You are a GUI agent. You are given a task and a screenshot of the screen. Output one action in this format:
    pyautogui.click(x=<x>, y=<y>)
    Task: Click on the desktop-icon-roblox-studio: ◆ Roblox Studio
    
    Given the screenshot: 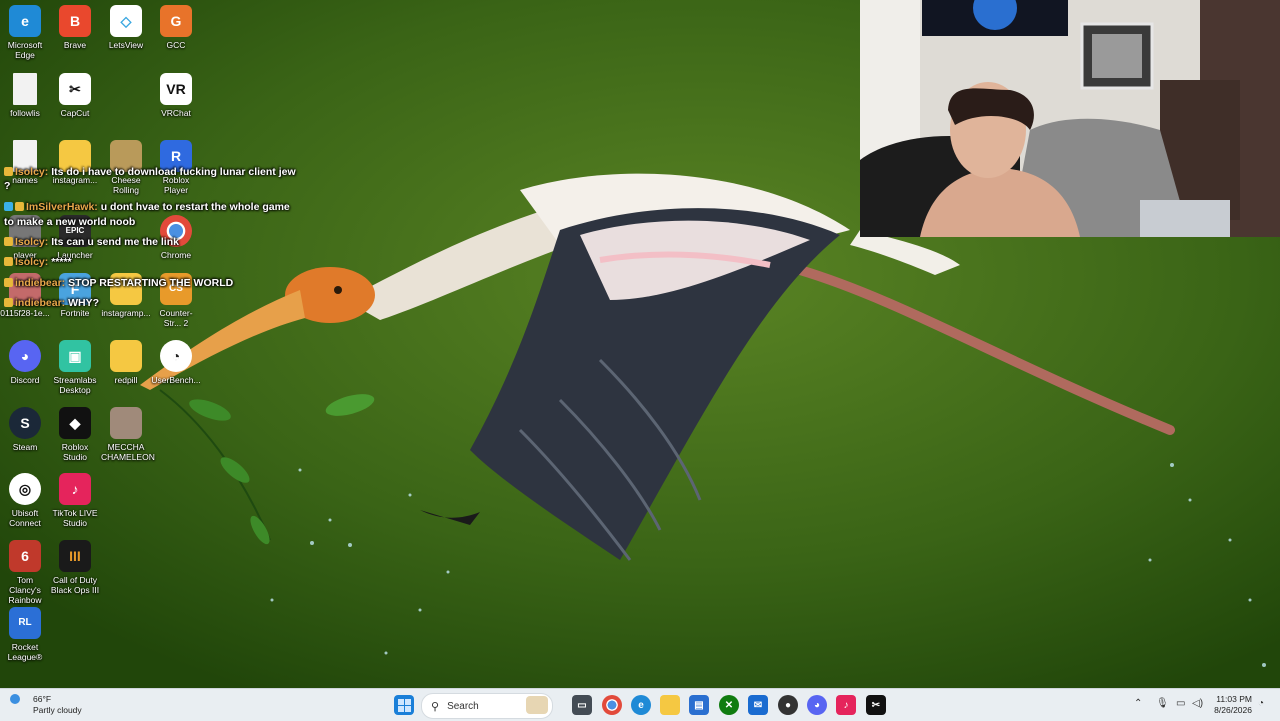 What is the action you would take?
    pyautogui.click(x=75, y=432)
    